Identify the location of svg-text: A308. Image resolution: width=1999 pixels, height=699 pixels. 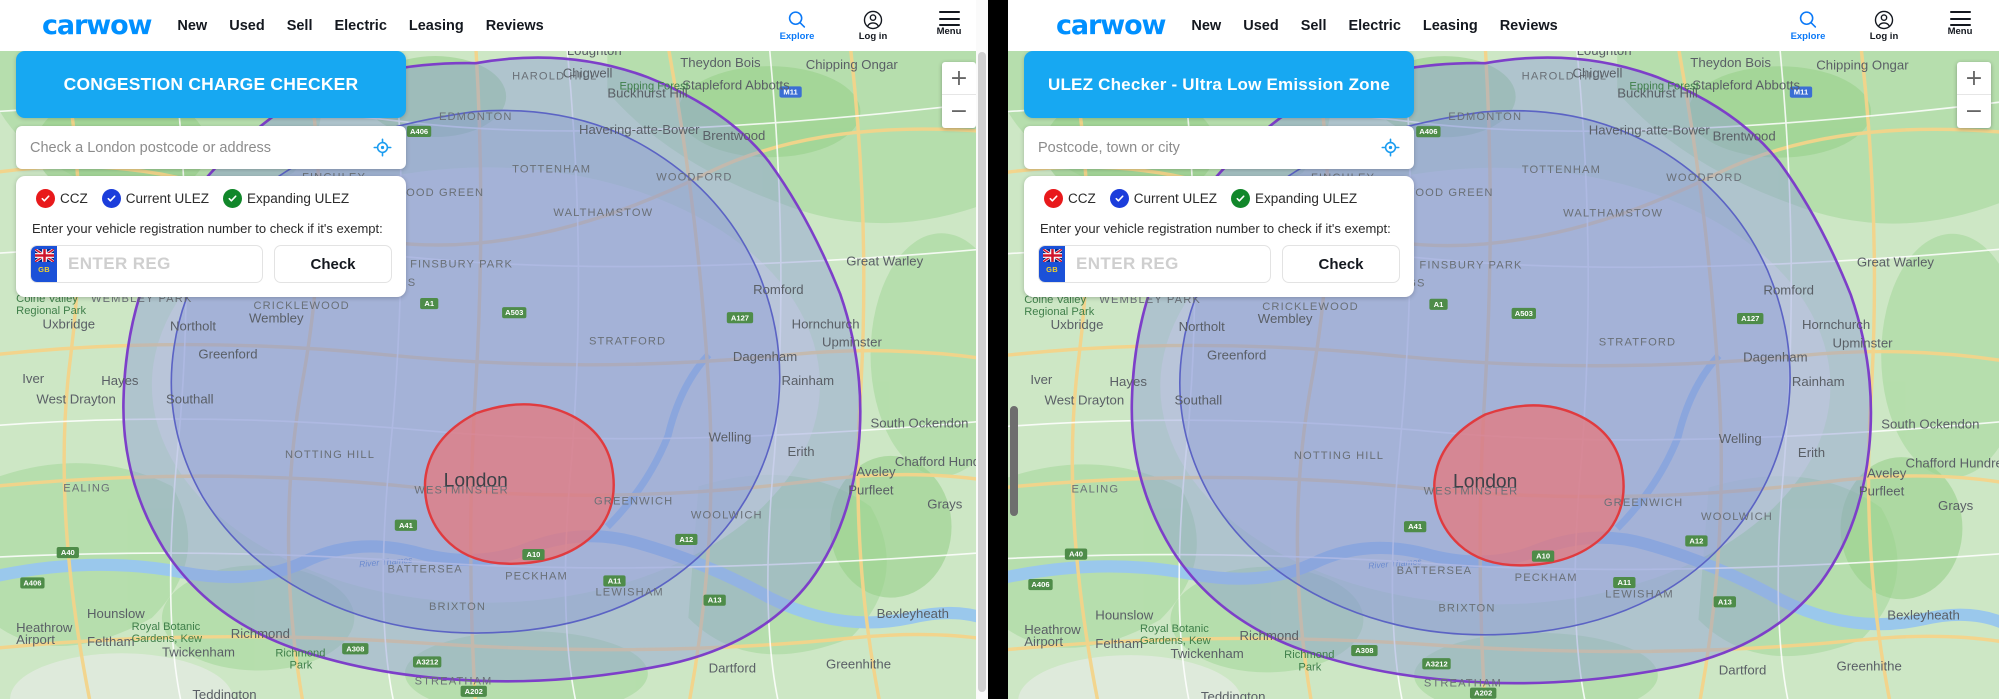
(1364, 650).